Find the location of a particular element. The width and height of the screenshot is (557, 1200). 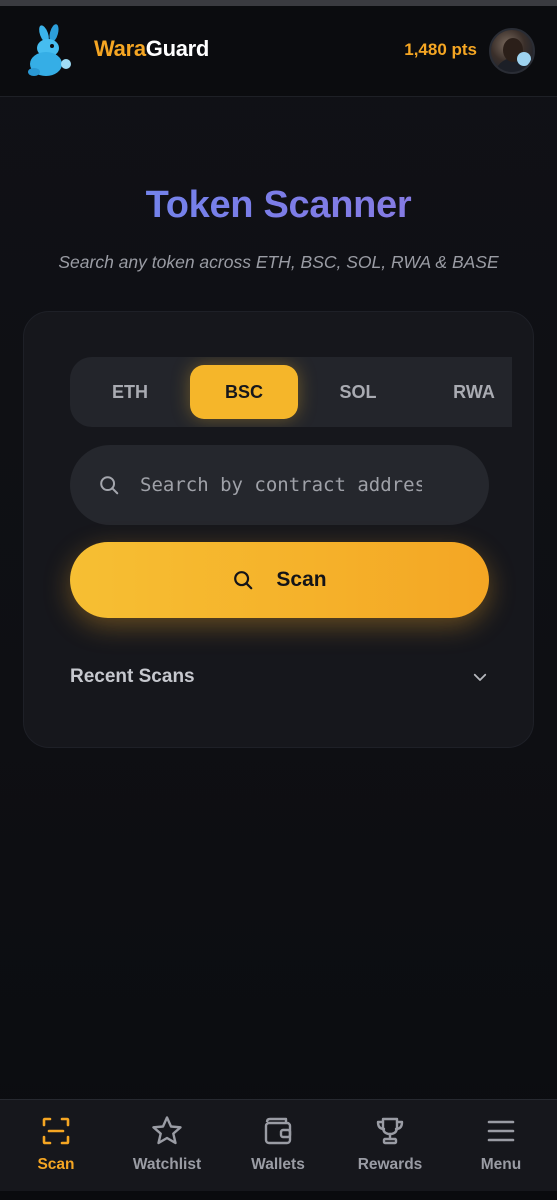

nav-label-scan: Scan is located at coordinates (56, 1164).